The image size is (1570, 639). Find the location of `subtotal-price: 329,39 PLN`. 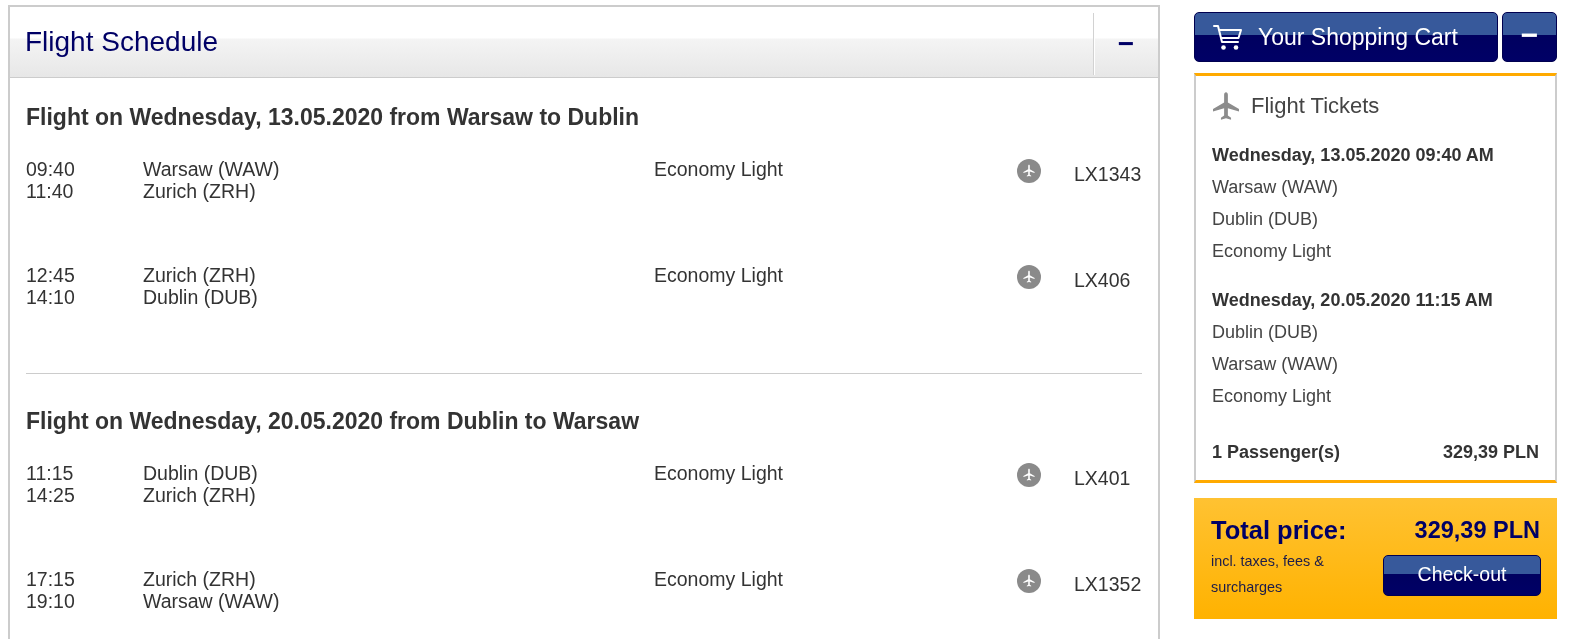

subtotal-price: 329,39 PLN is located at coordinates (1490, 452).